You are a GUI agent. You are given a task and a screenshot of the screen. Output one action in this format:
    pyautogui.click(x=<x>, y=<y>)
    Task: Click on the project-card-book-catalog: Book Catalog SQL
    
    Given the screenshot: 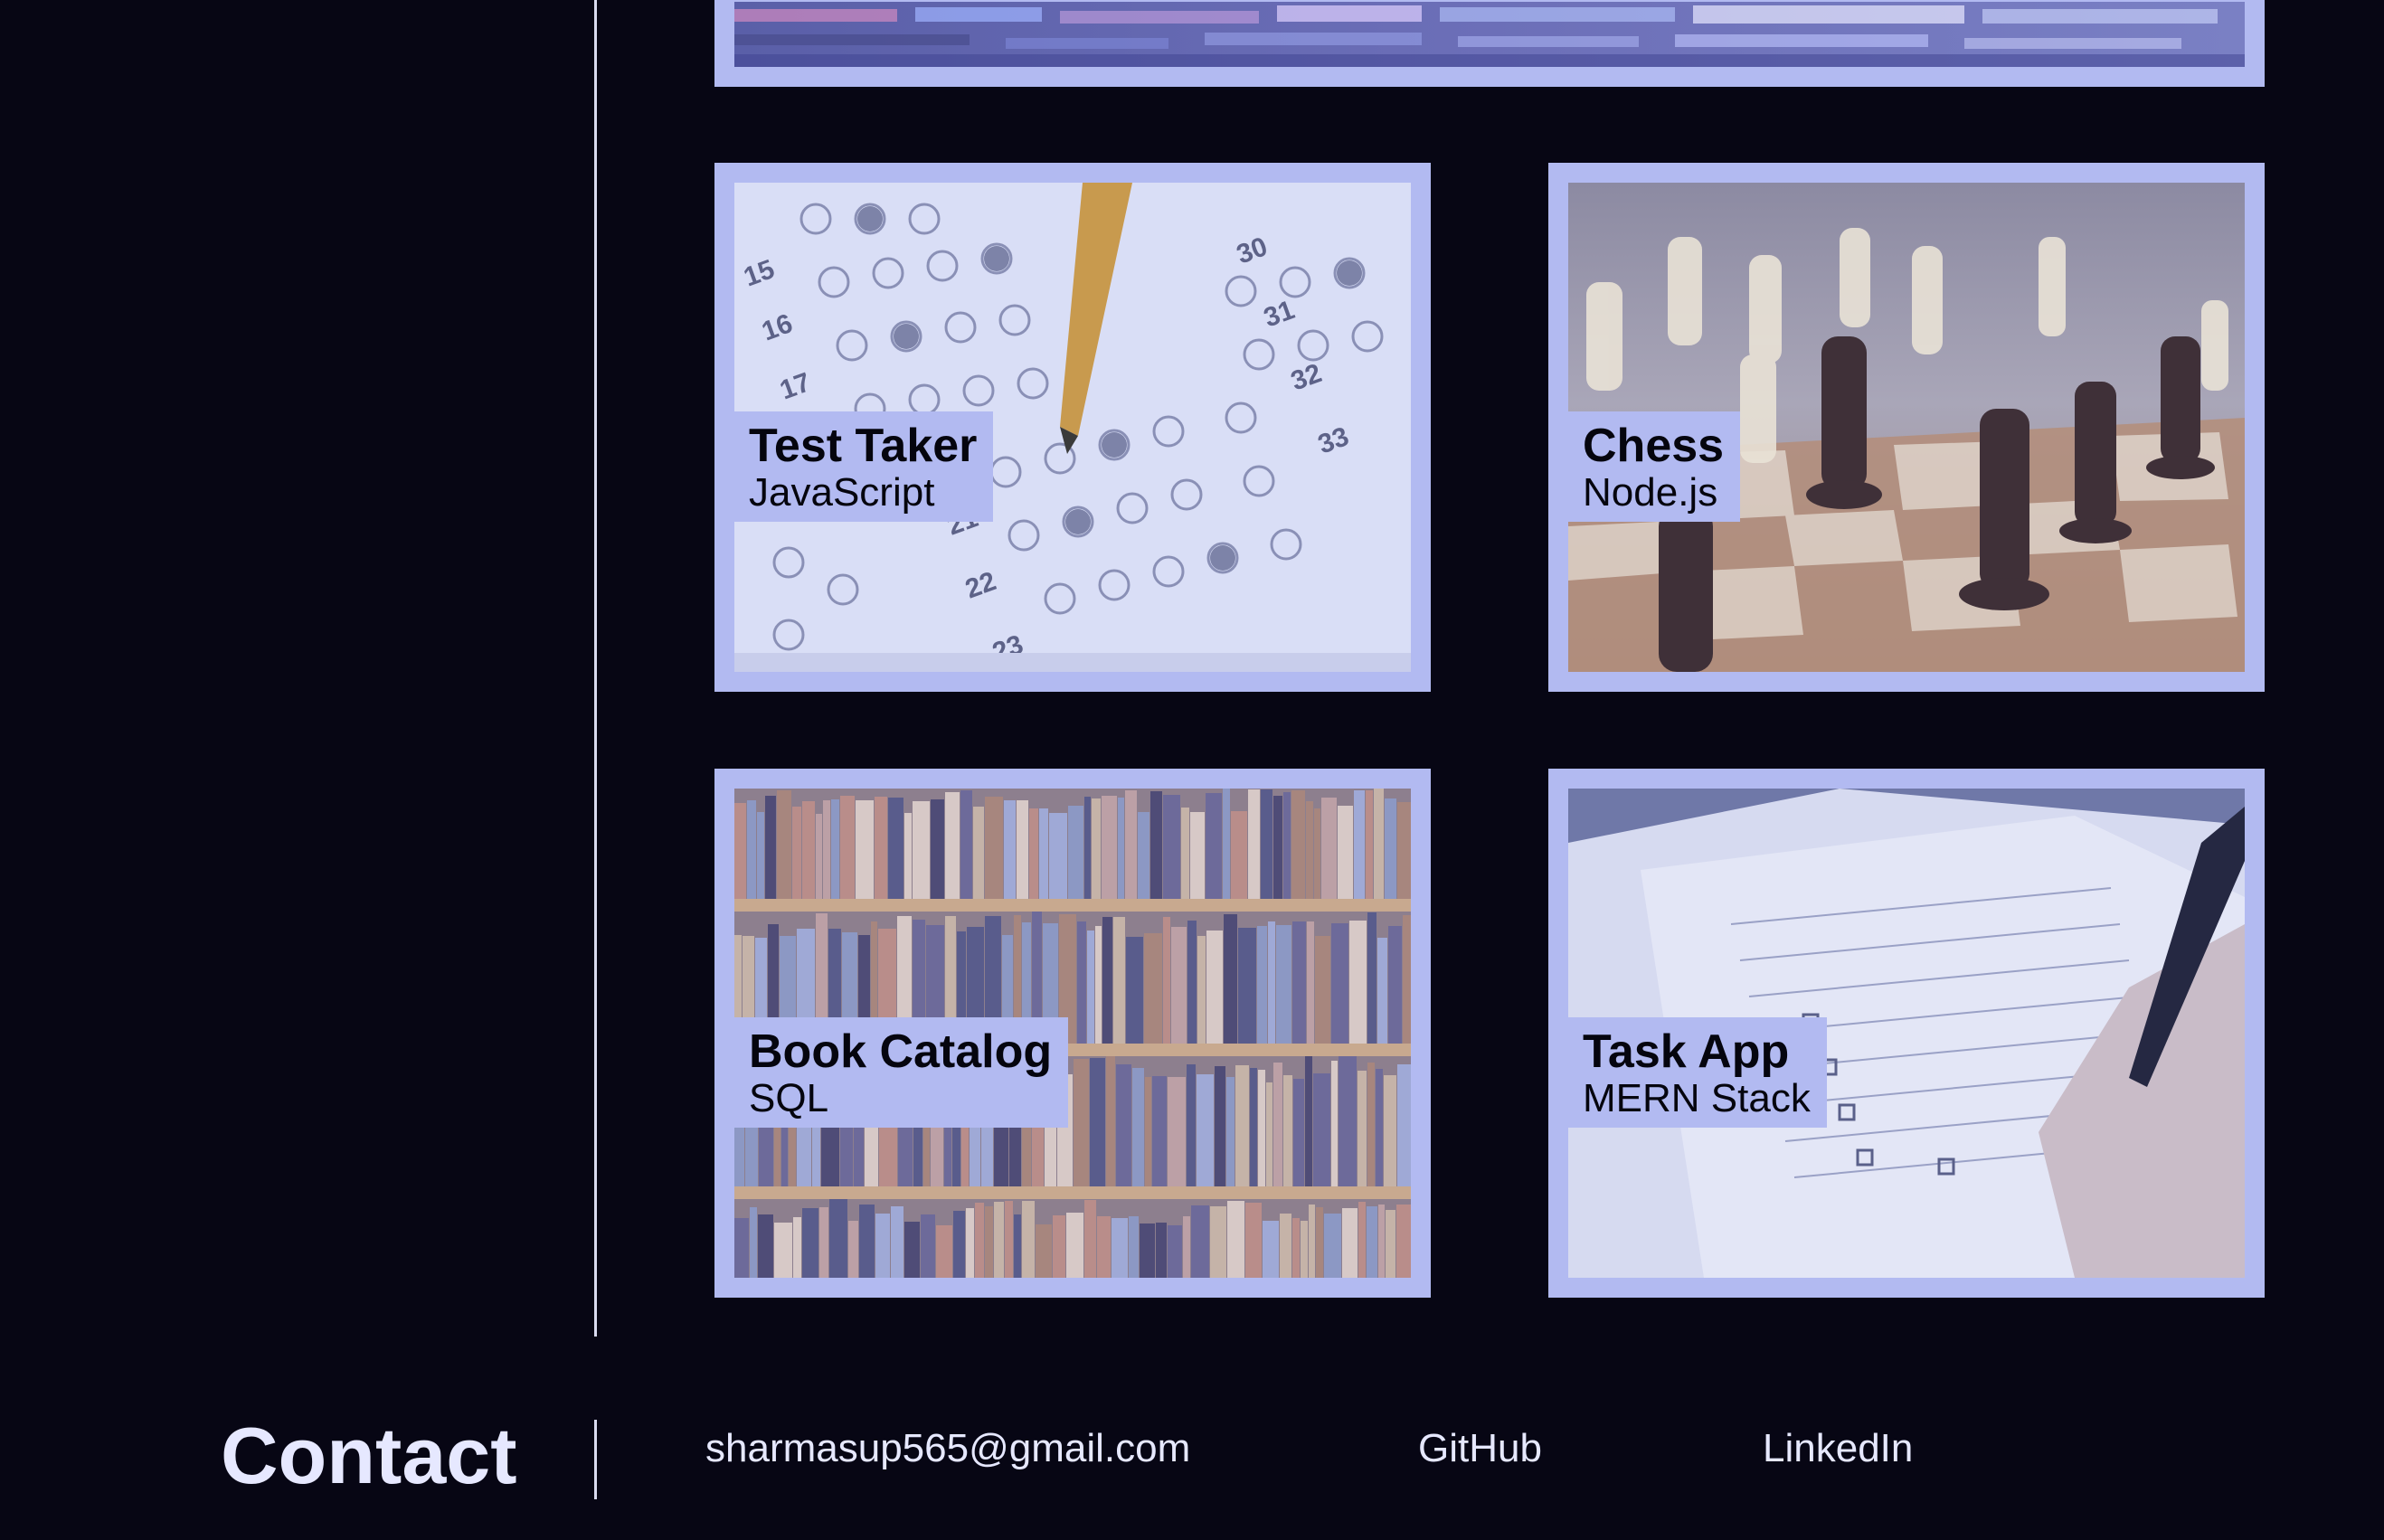 What is the action you would take?
    pyautogui.click(x=1072, y=1033)
    